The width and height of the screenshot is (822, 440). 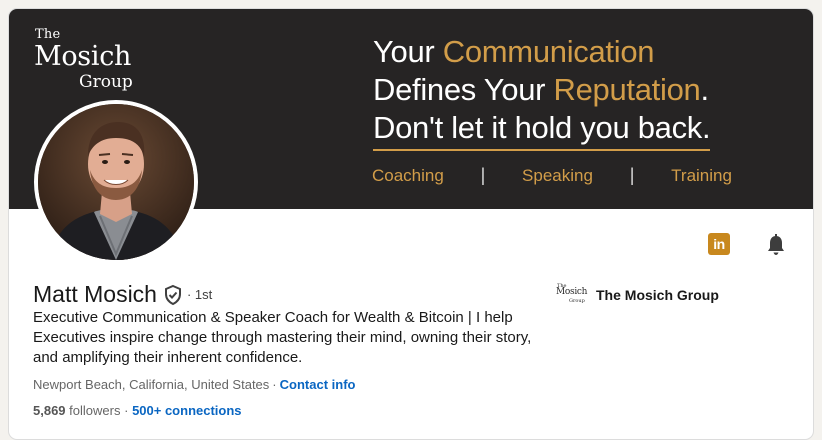 What do you see at coordinates (548, 51) in the screenshot?
I see `headline-accent: Communication` at bounding box center [548, 51].